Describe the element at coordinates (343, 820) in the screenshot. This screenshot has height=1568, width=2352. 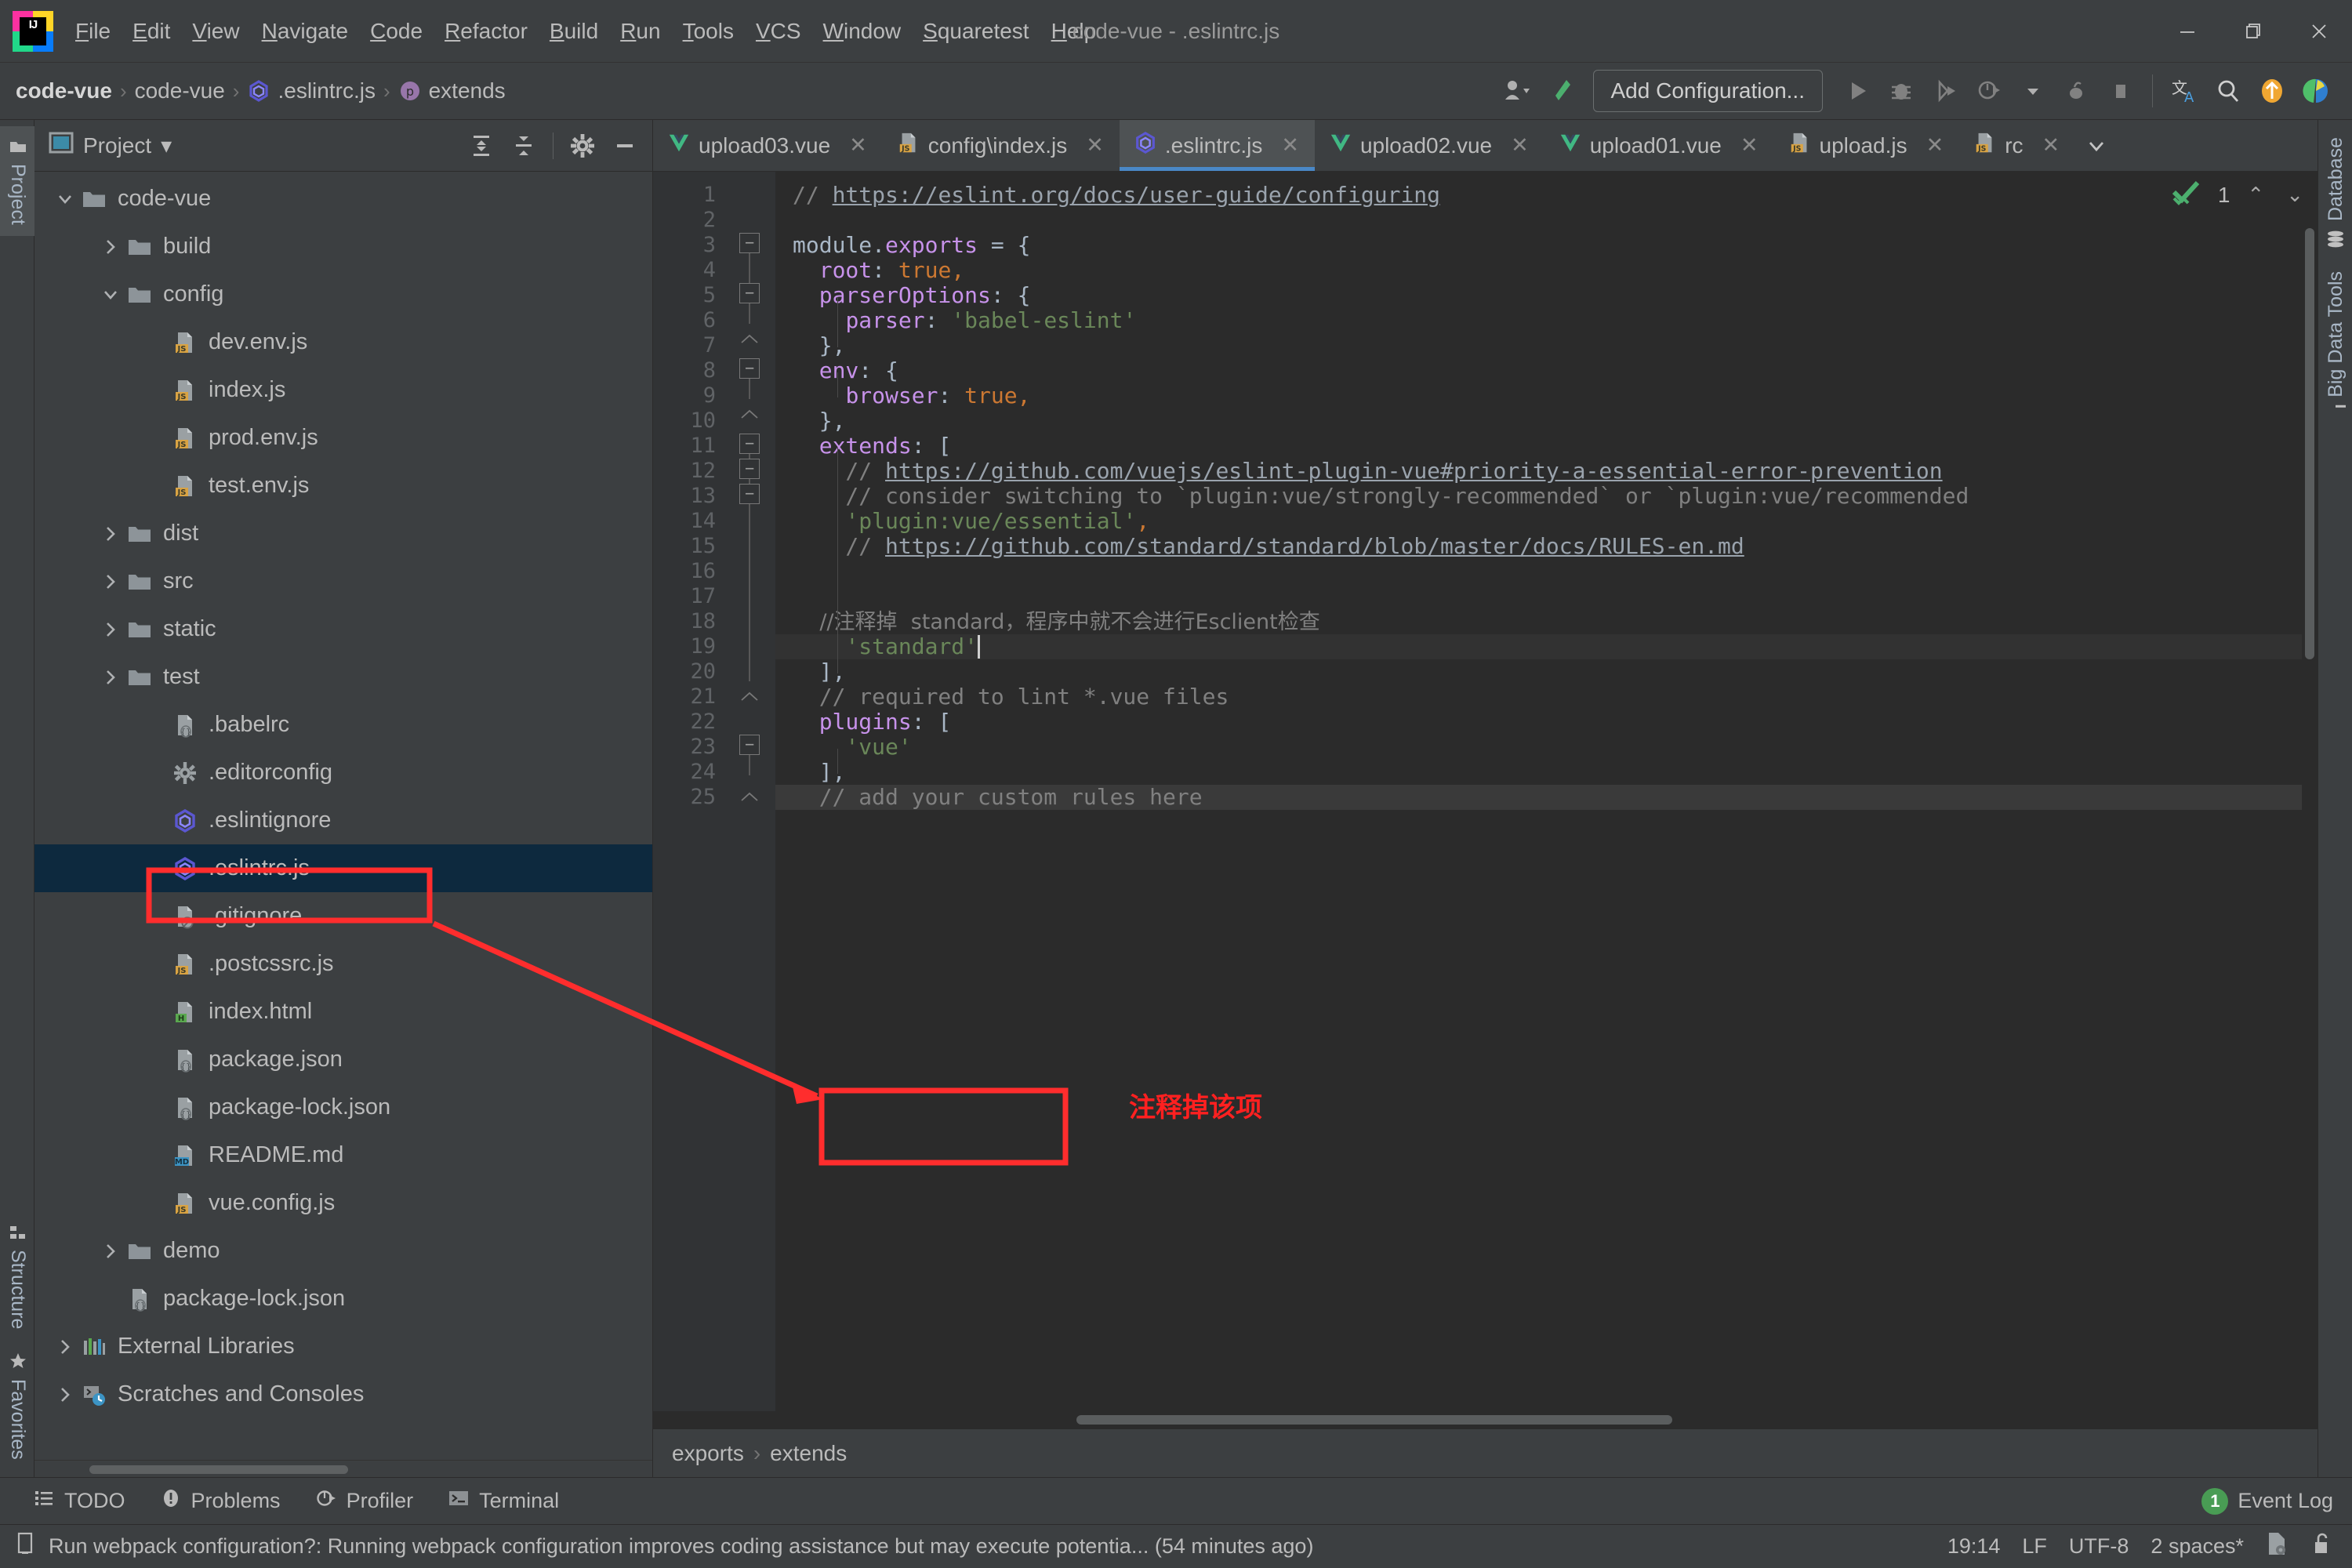
I see `tree-node-eslintignore: .eslintignore` at that location.